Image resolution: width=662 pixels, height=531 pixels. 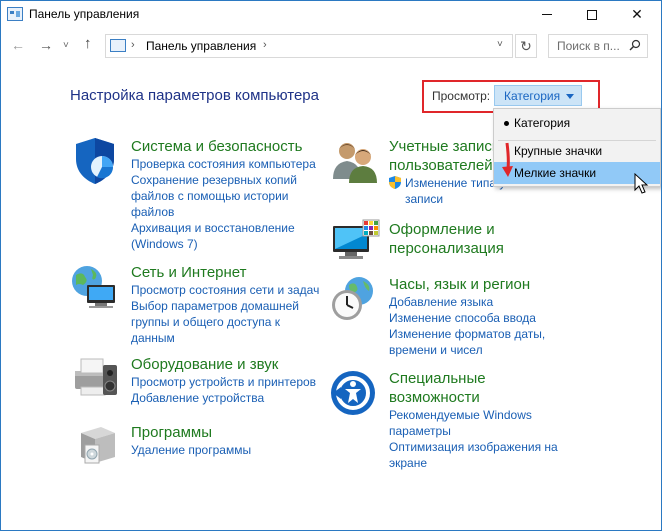 I want to click on menu-item-label: Мелкие значки, so click(x=555, y=173).